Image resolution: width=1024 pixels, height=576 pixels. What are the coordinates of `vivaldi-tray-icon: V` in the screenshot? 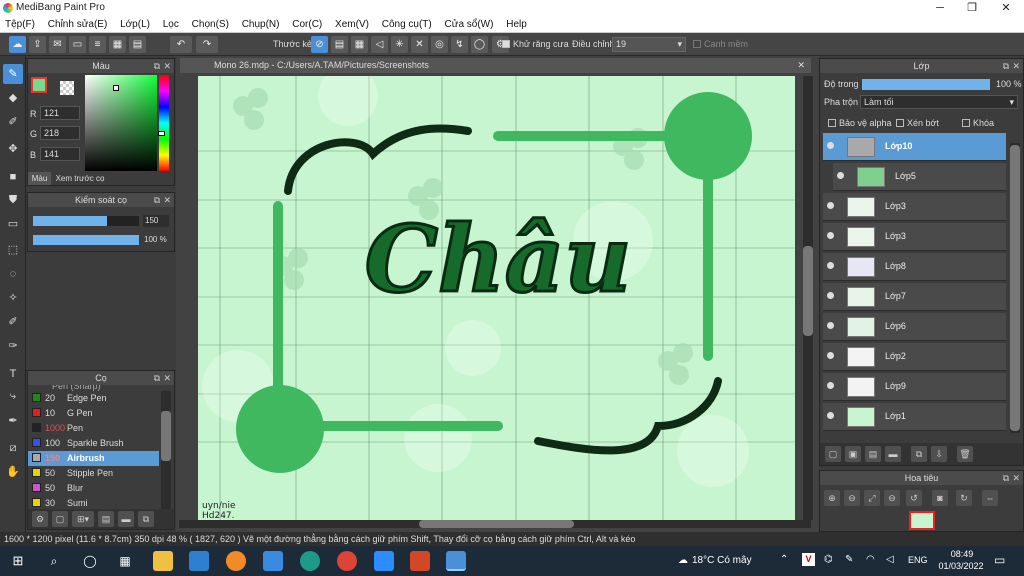 It's located at (808, 559).